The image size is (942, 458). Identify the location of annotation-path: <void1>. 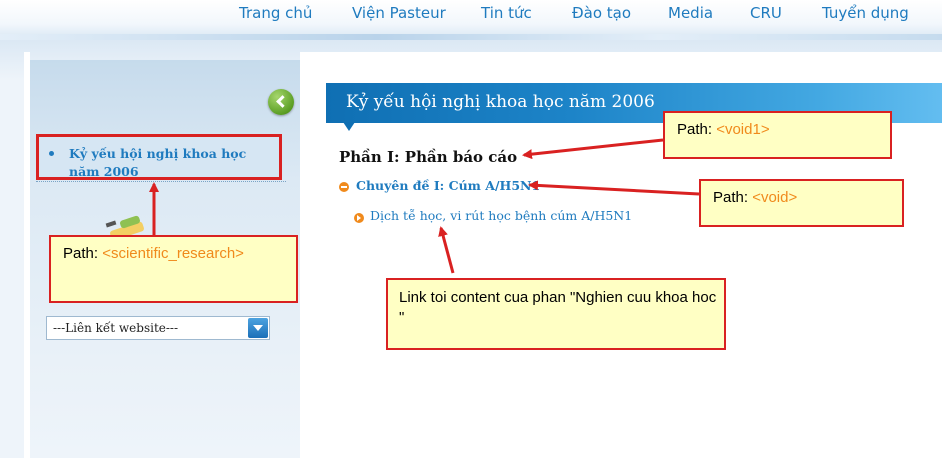
(743, 129).